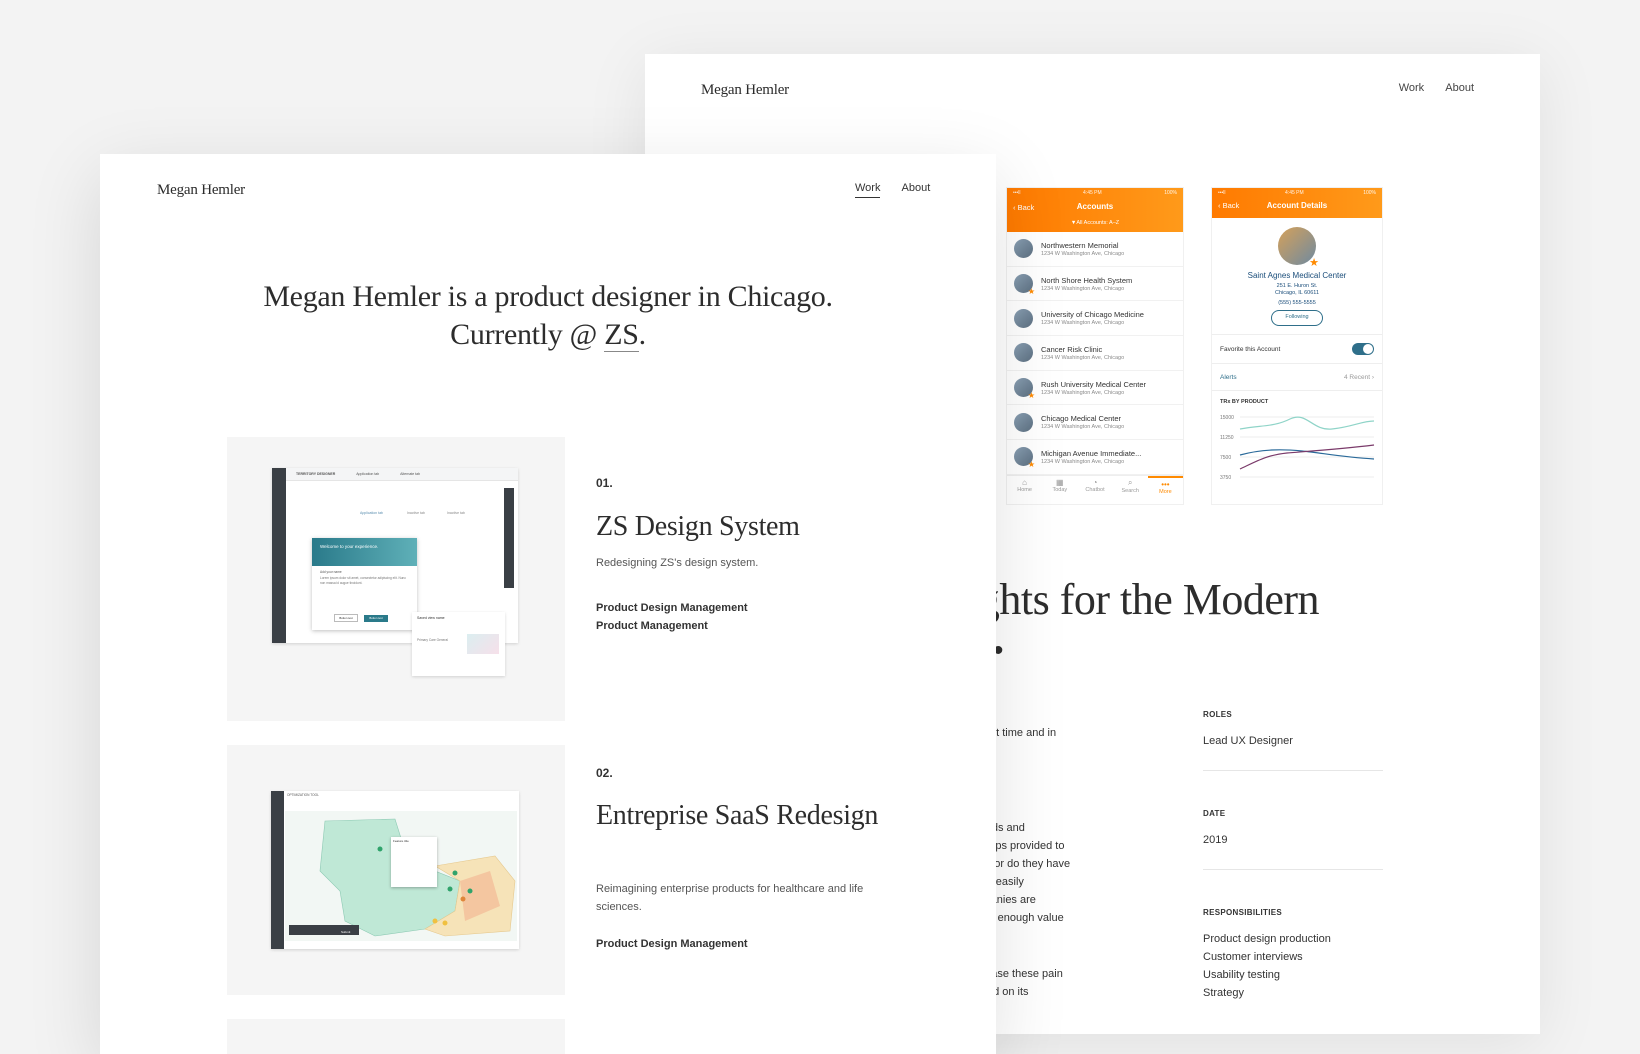 This screenshot has height=1054, width=1640. Describe the element at coordinates (396, 1036) in the screenshot. I see `project-thumbnail-next` at that location.